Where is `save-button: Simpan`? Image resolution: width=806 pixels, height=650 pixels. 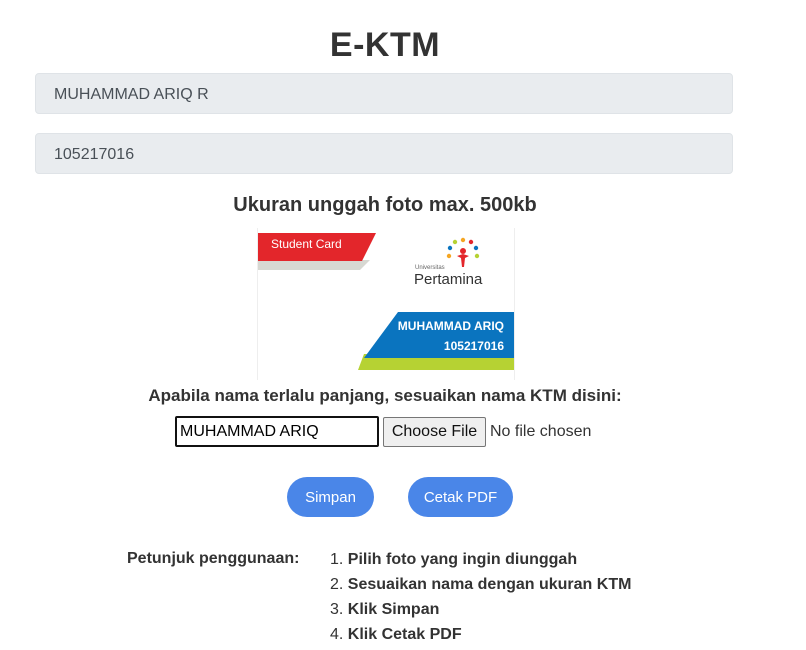
save-button: Simpan is located at coordinates (330, 497).